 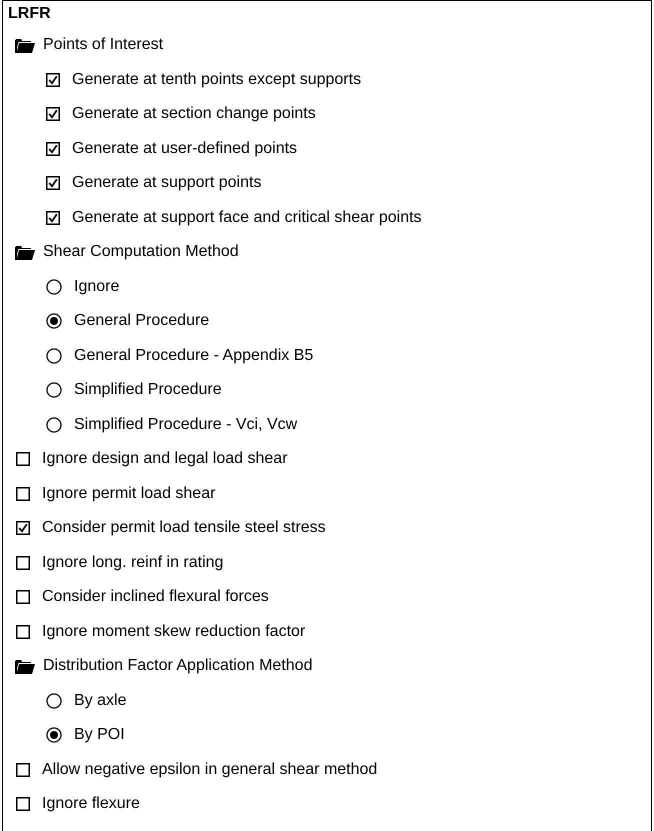 I want to click on checkbox-label: Generate at tenth points except supports, so click(x=217, y=79).